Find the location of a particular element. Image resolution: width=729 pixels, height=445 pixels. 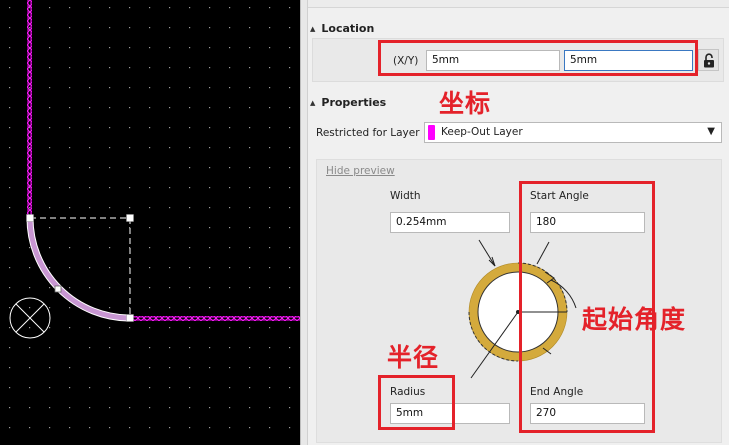

arc-mid-handle is located at coordinates (58, 289).